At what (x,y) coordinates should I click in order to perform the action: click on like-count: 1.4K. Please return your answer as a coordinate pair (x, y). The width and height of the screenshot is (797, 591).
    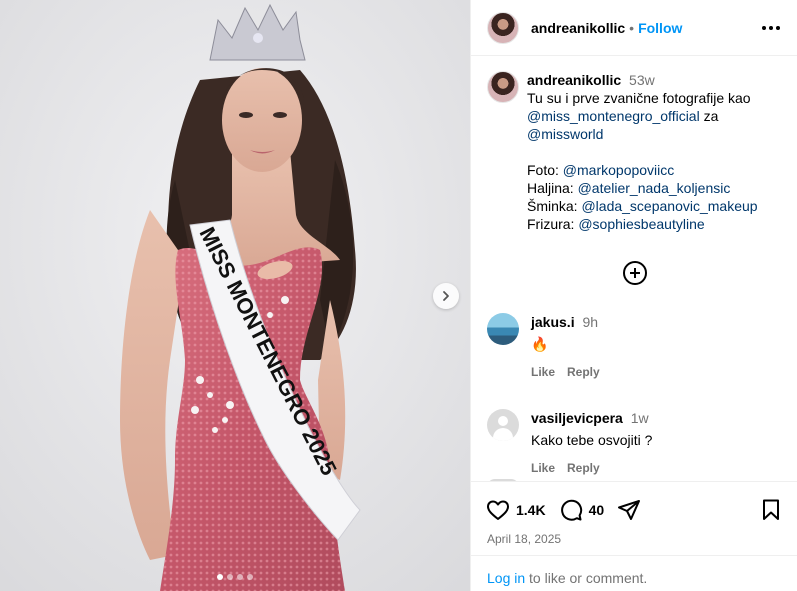
    Looking at the image, I should click on (531, 510).